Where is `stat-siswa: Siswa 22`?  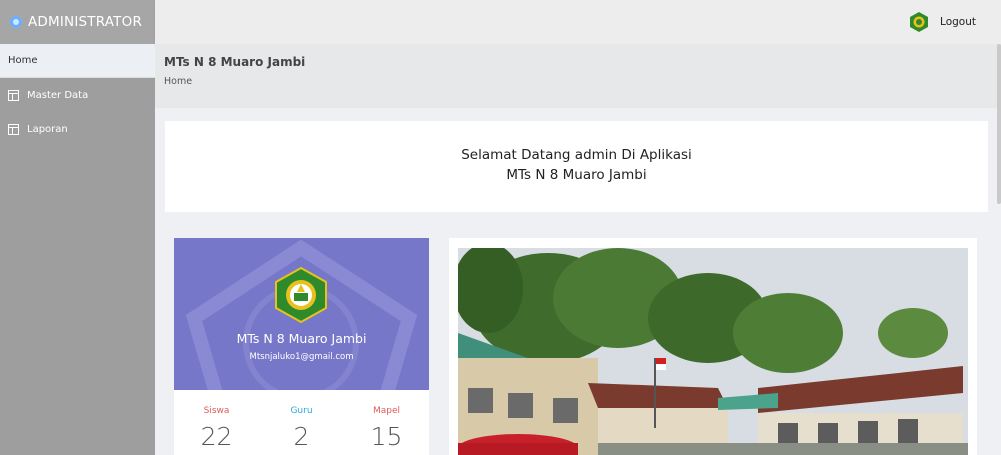
stat-siswa: Siswa 22 is located at coordinates (216, 428).